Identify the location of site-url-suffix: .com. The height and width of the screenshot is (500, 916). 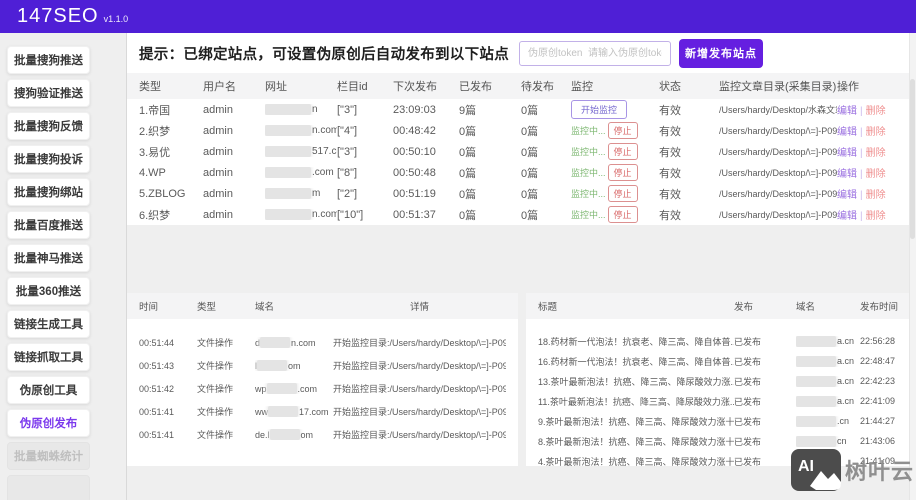
(323, 172).